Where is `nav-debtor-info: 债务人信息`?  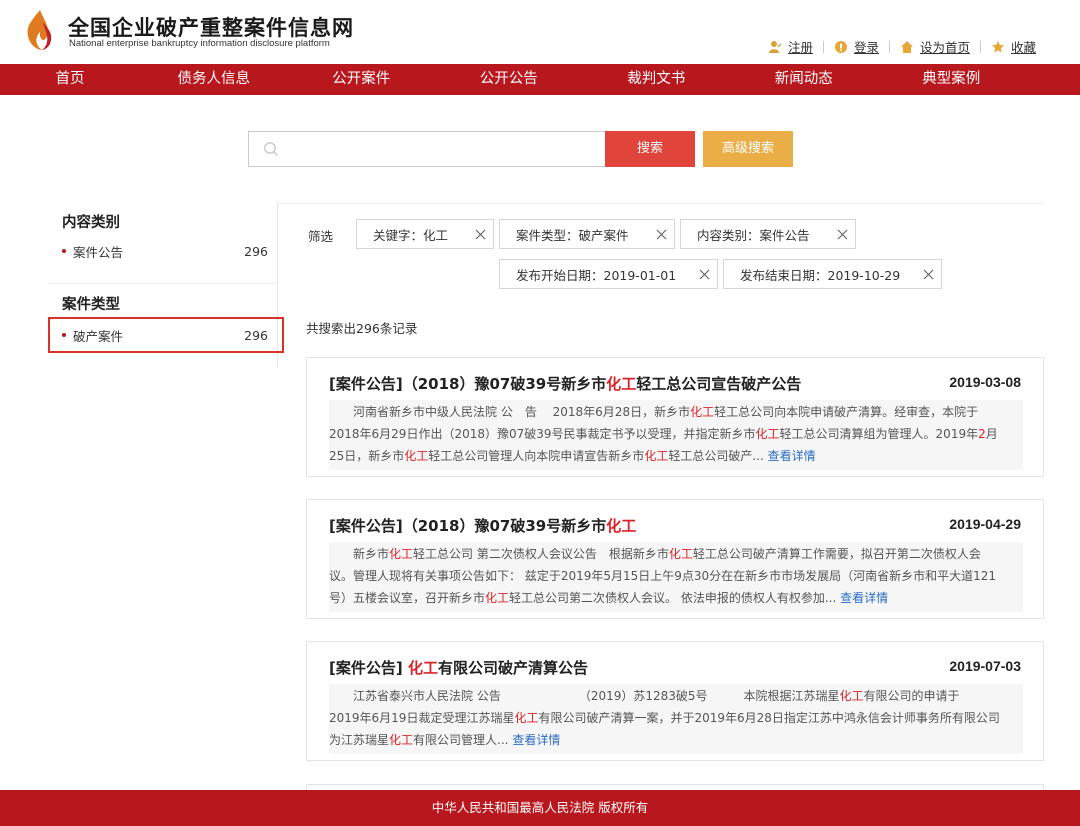 nav-debtor-info: 债务人信息 is located at coordinates (214, 79).